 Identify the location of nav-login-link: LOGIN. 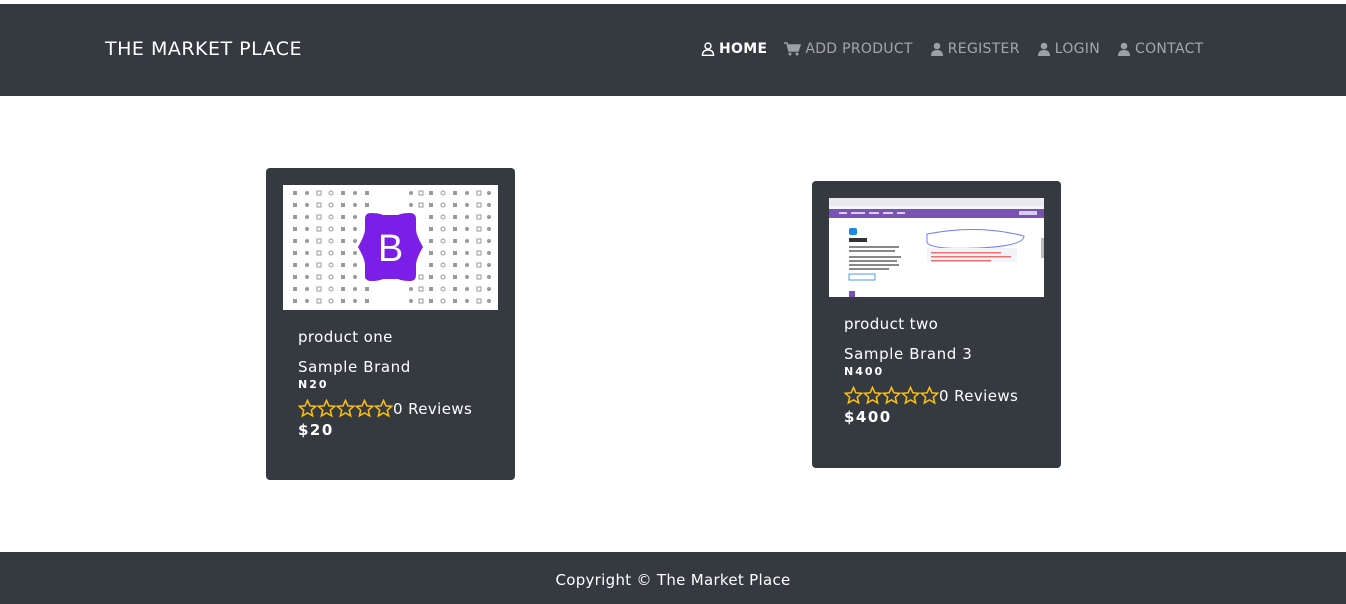
(1068, 49).